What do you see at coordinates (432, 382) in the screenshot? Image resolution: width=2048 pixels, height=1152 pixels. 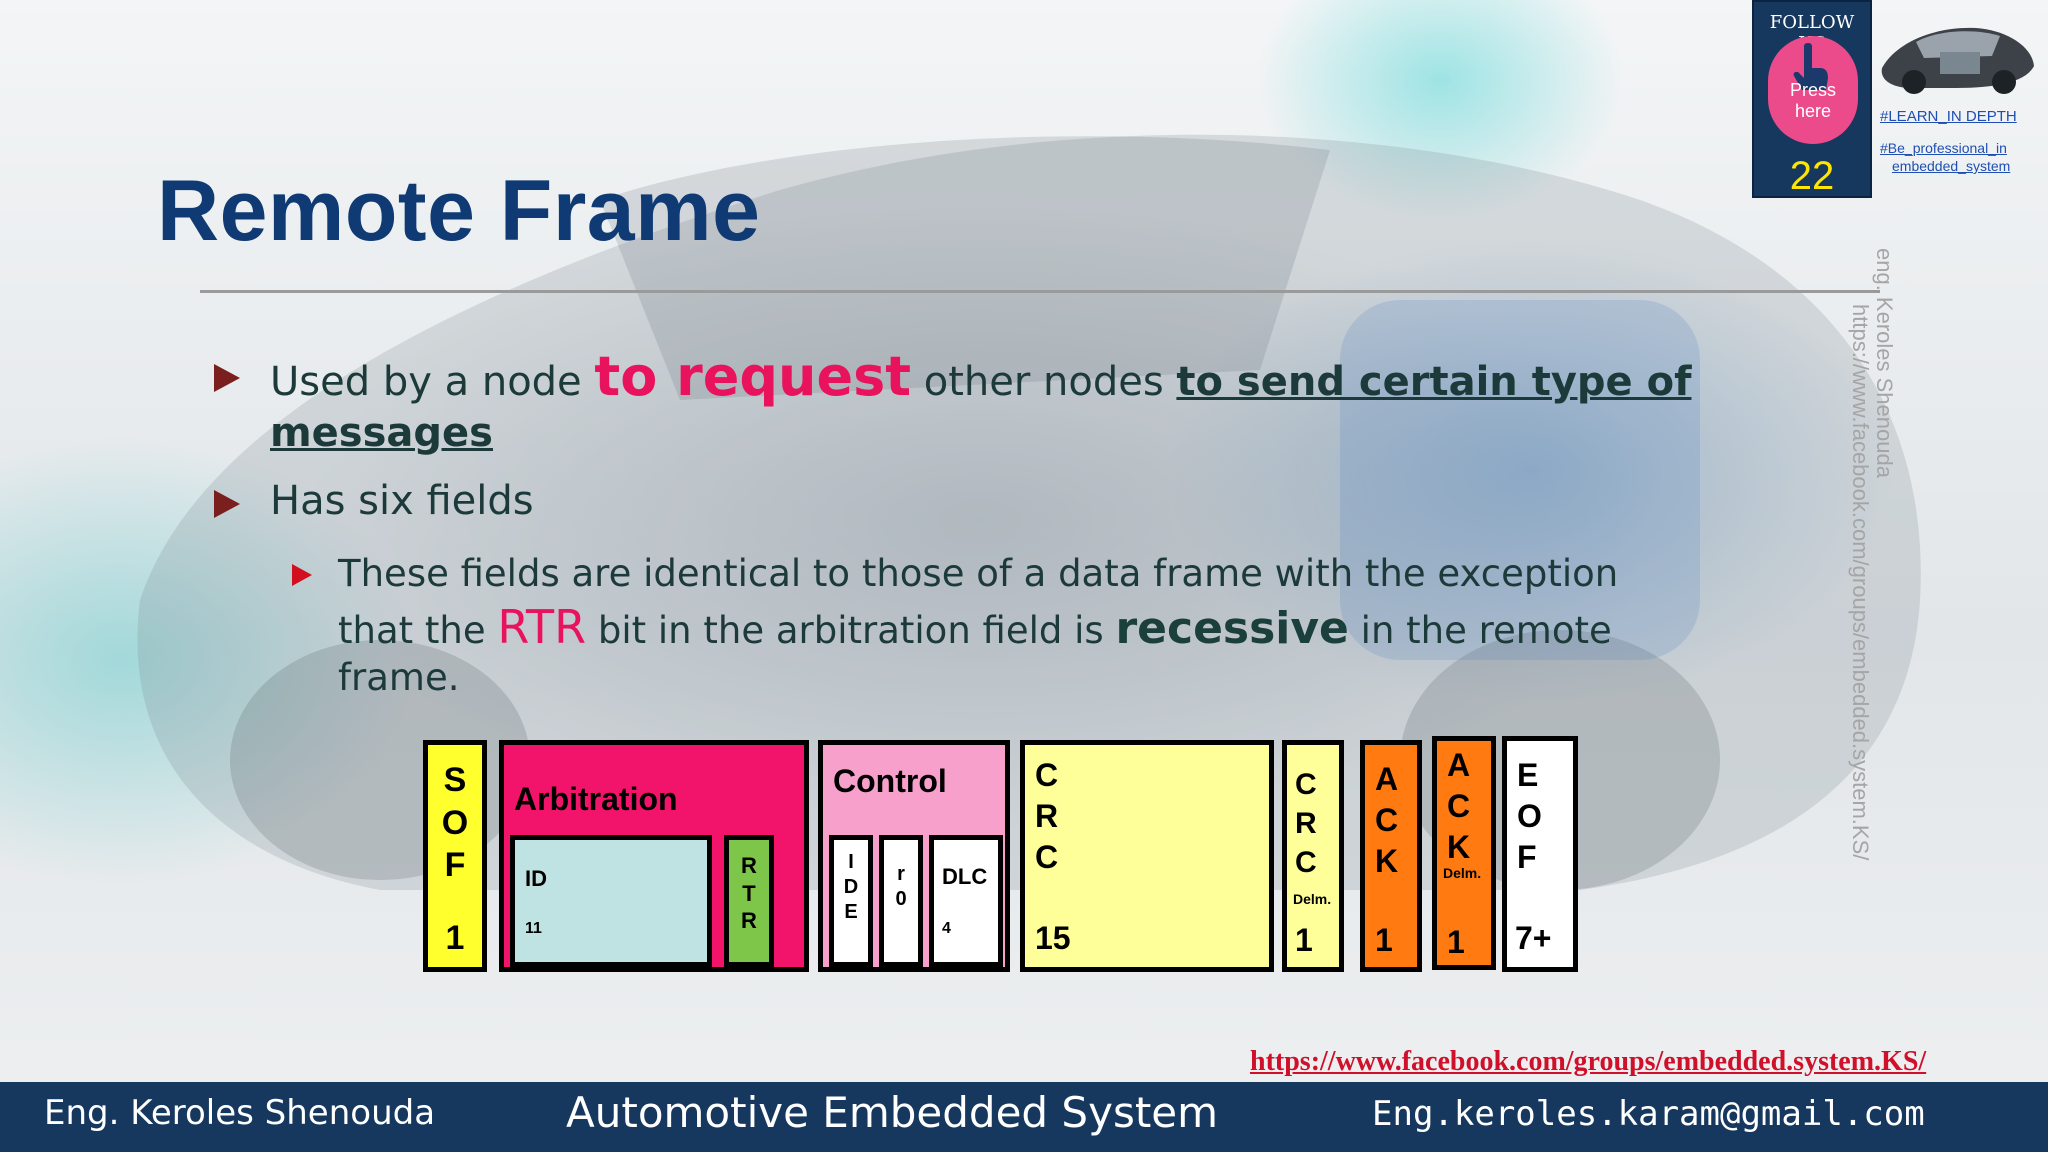 I see `bullet-1-prefix: Used by a node` at bounding box center [432, 382].